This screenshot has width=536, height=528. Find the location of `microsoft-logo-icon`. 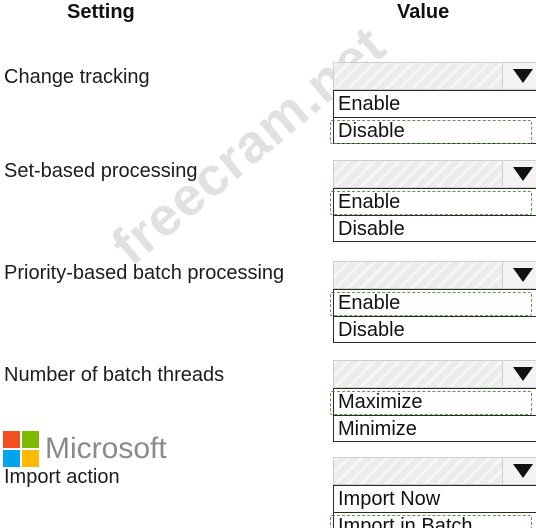

microsoft-logo-icon is located at coordinates (21, 449).